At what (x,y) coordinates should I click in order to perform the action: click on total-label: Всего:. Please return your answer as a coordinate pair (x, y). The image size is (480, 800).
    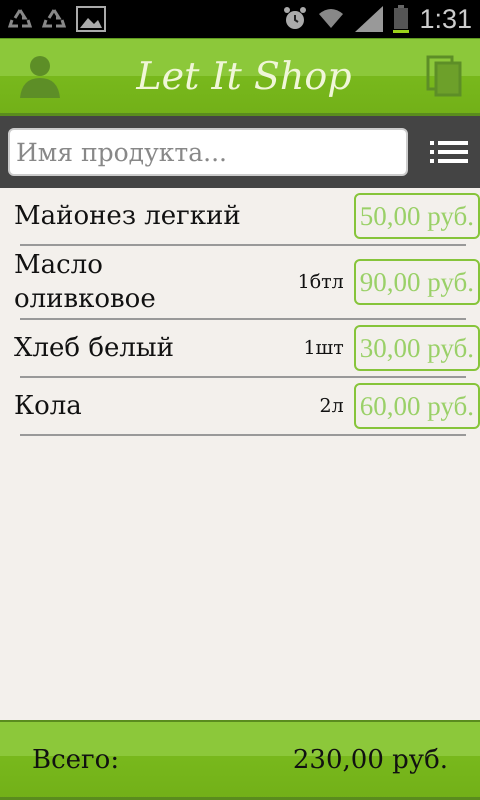
    Looking at the image, I should click on (76, 759).